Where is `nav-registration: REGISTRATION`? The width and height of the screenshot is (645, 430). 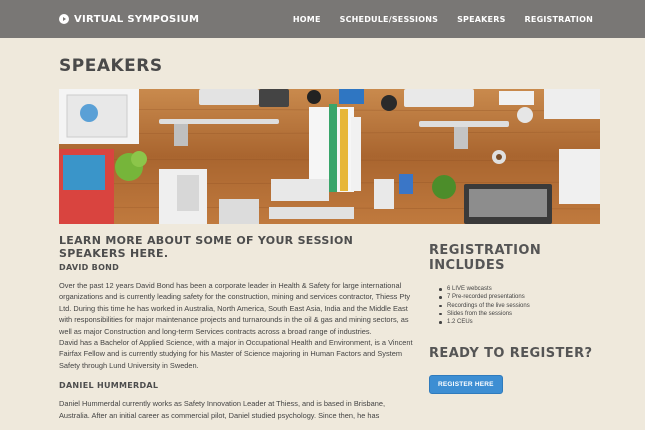 nav-registration: REGISTRATION is located at coordinates (559, 19).